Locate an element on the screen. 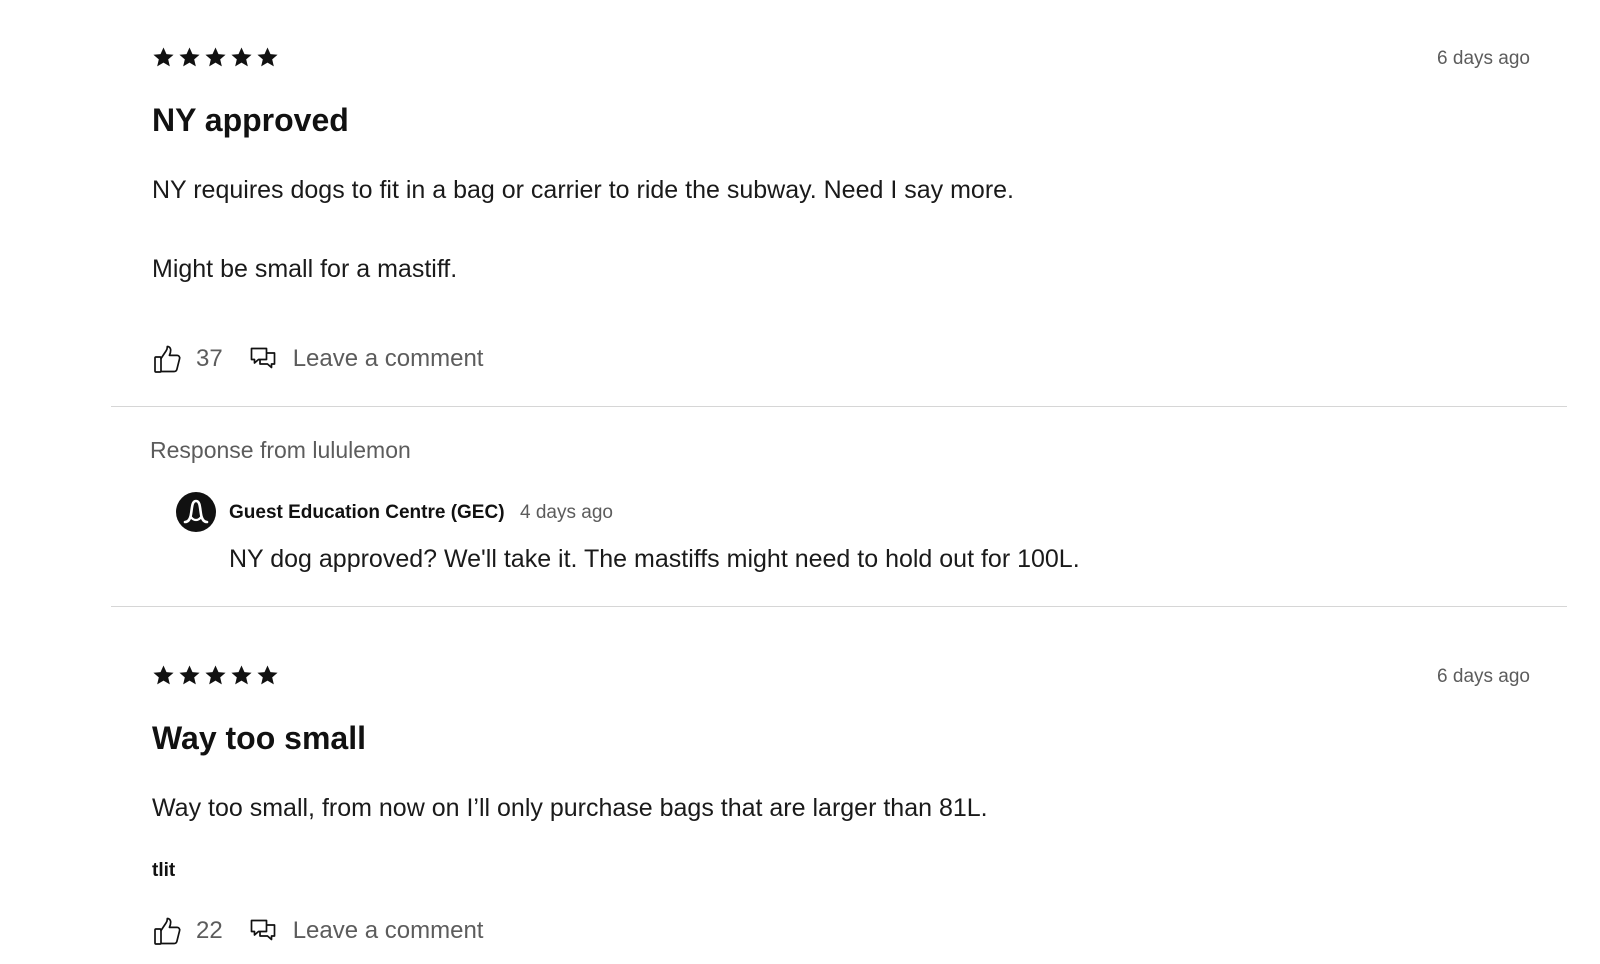 Image resolution: width=1600 pixels, height=964 pixels. like-count: 37 is located at coordinates (209, 358).